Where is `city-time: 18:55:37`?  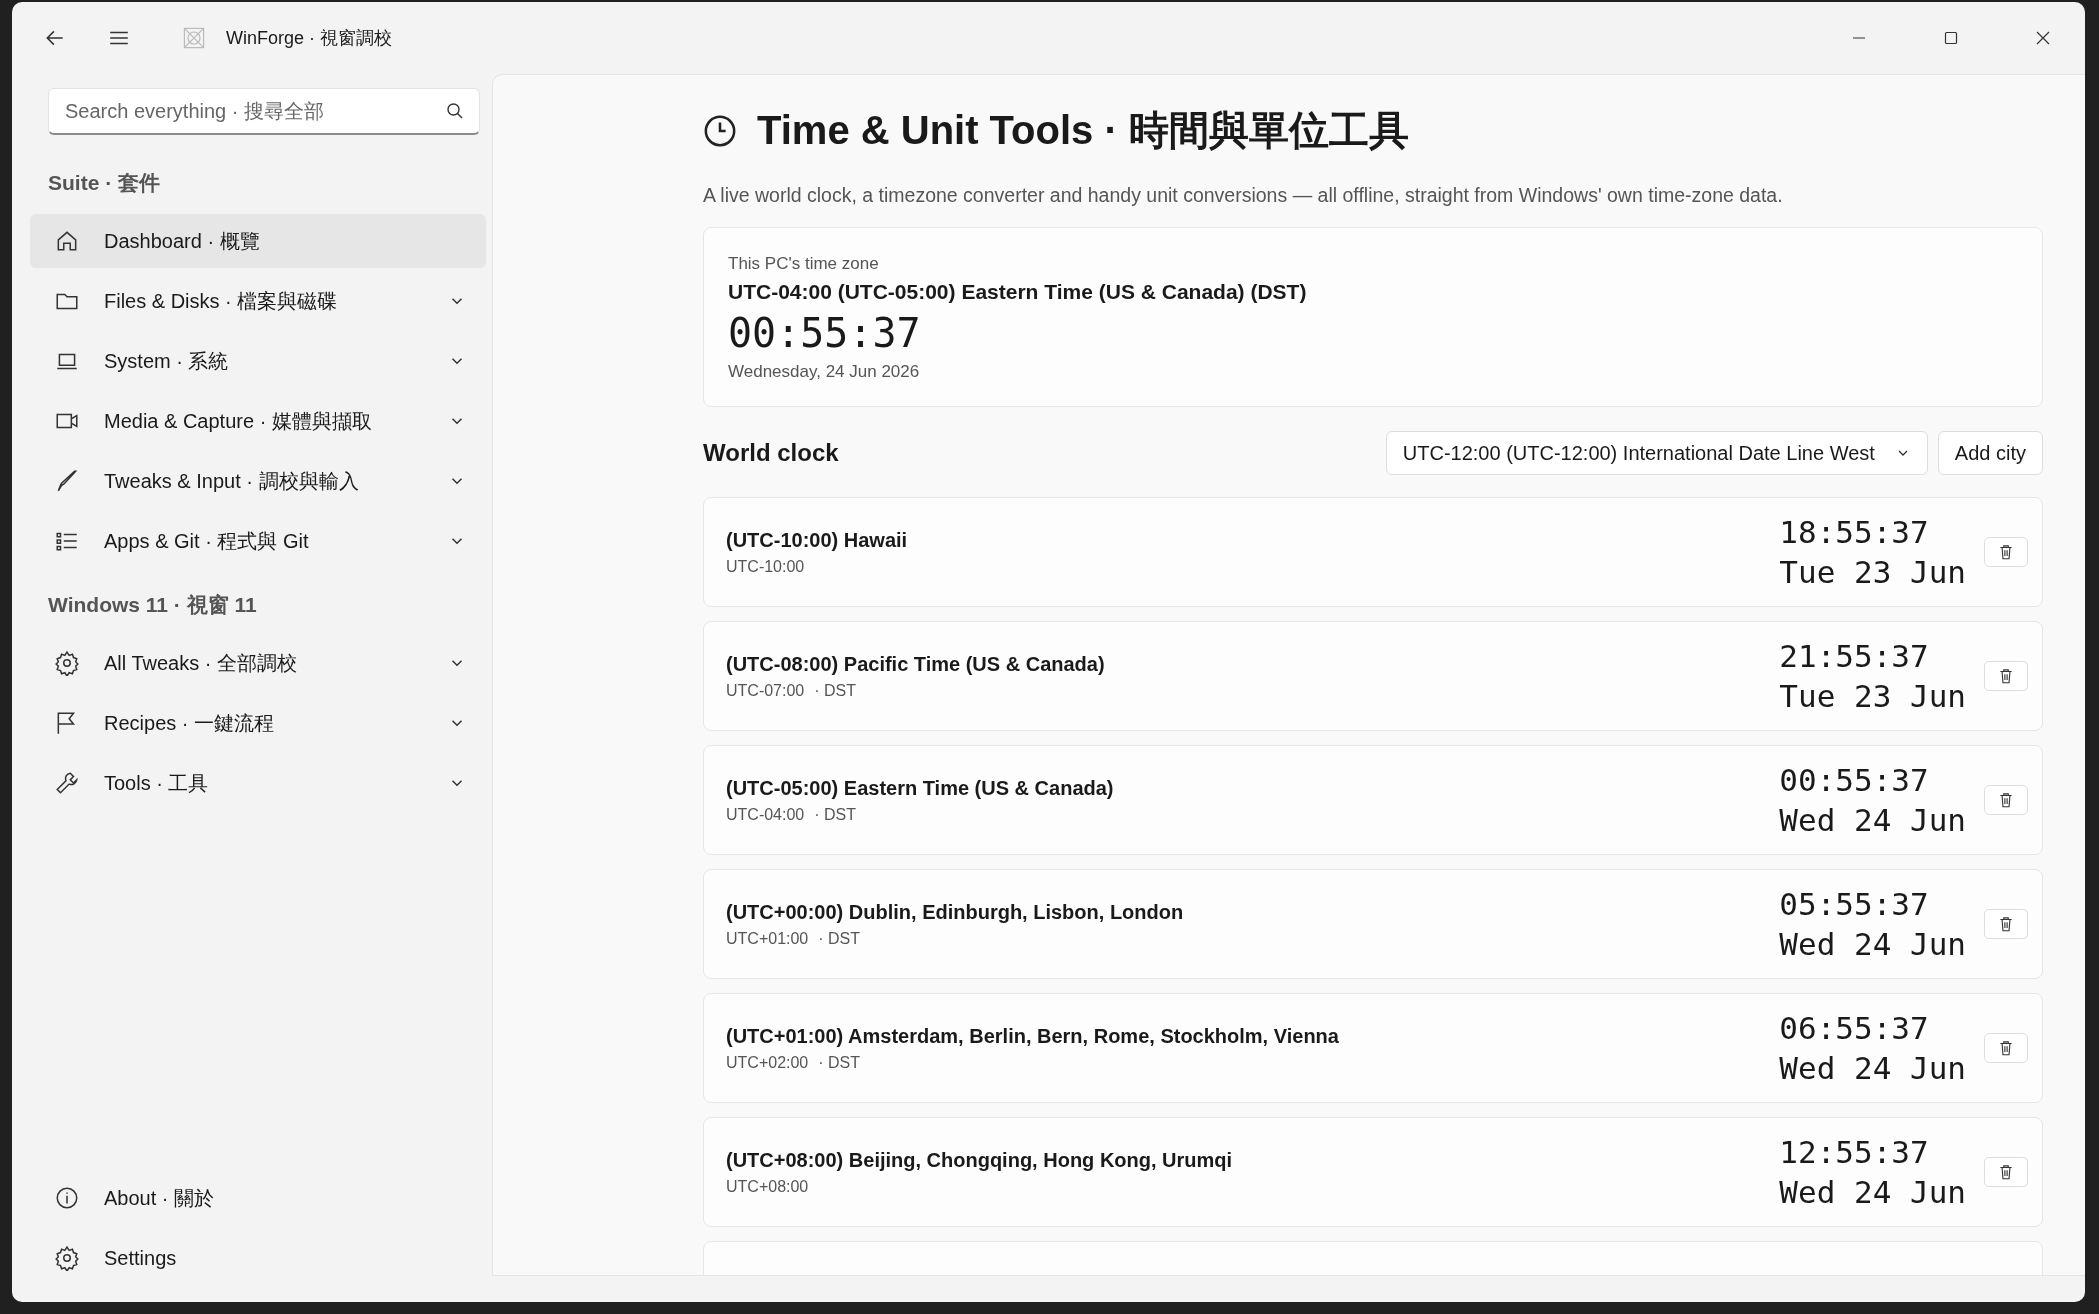 city-time: 18:55:37 is located at coordinates (1854, 532).